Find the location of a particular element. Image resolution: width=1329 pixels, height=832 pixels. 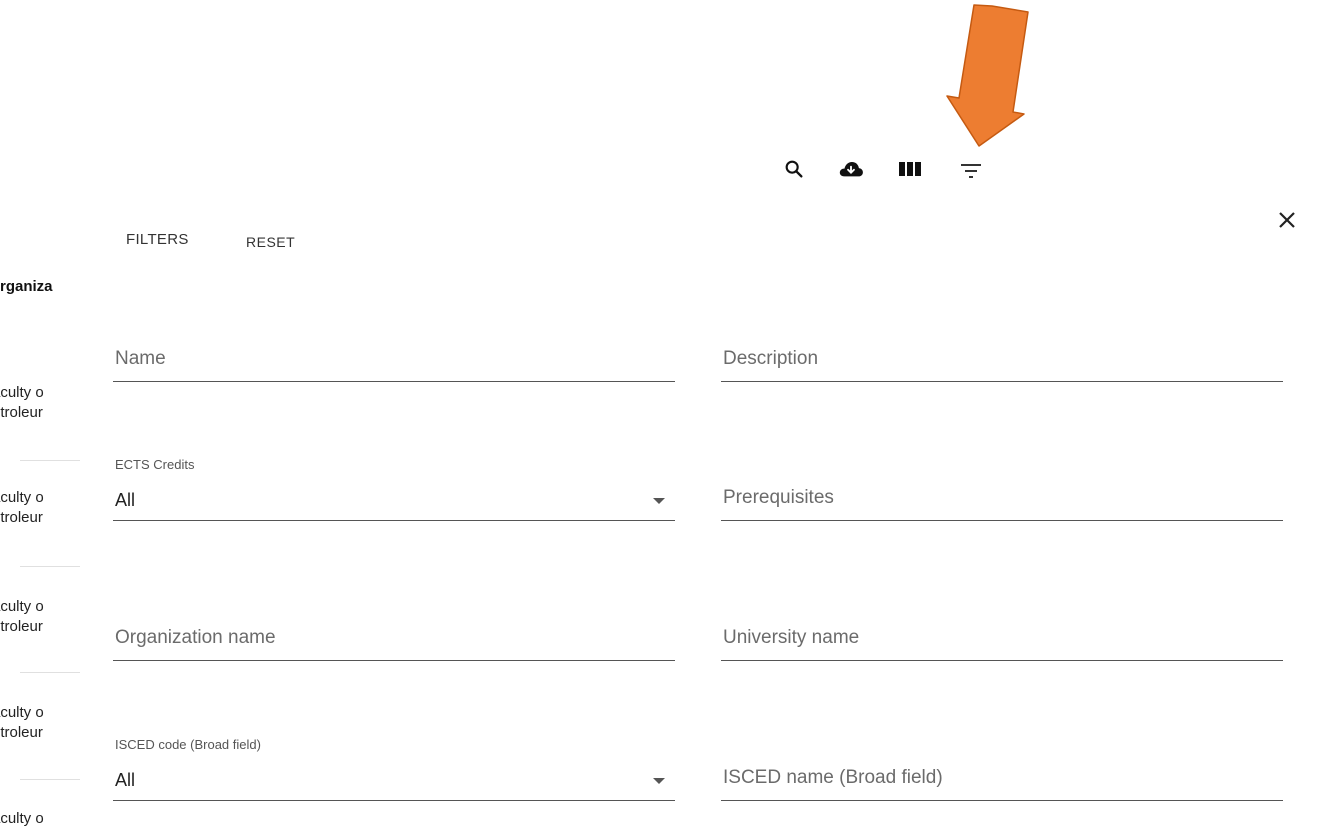

search-icon is located at coordinates (794, 169).